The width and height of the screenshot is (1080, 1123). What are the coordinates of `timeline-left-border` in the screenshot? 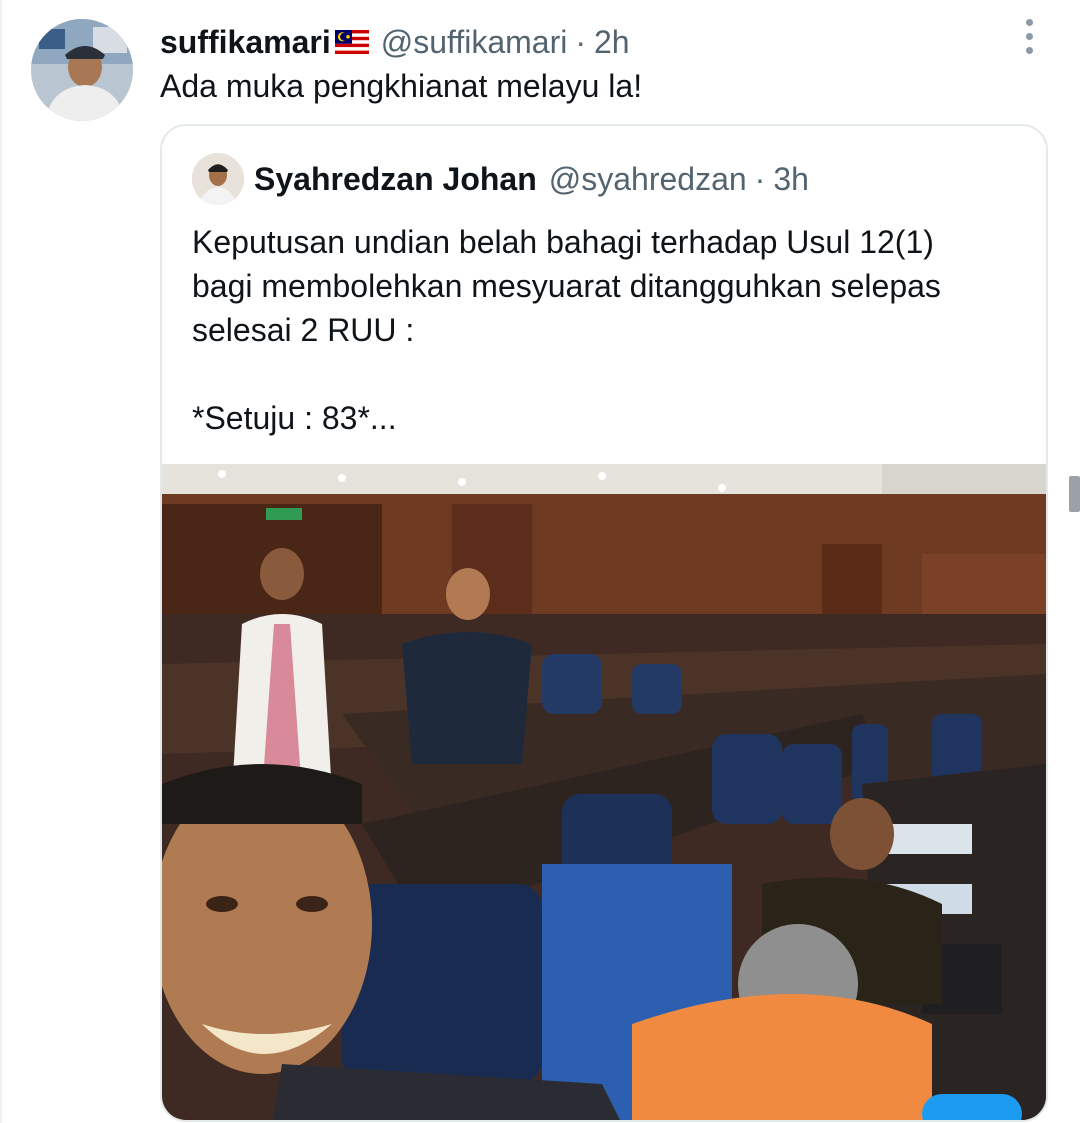 It's located at (1, 561).